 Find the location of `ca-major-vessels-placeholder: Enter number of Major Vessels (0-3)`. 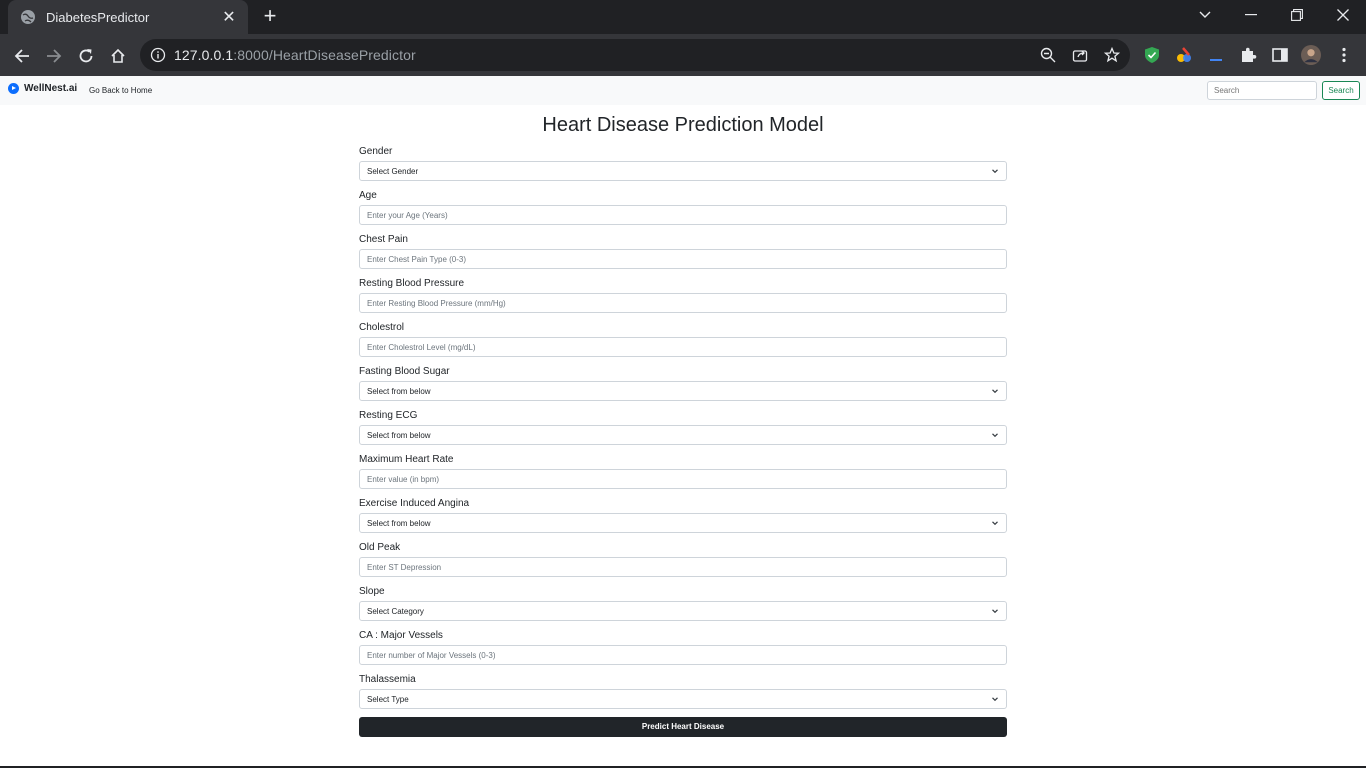

ca-major-vessels-placeholder: Enter number of Major Vessels (0-3) is located at coordinates (431, 655).